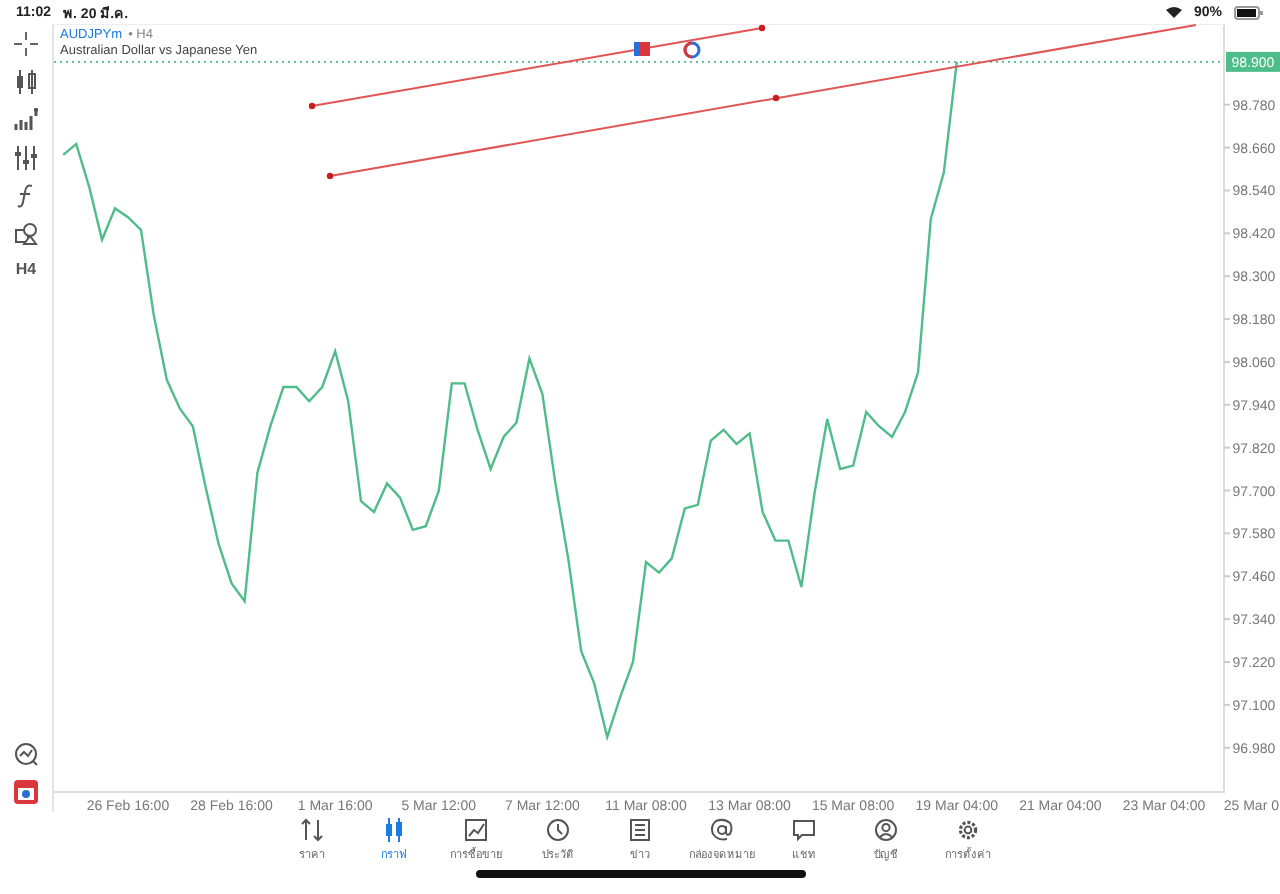 This screenshot has width=1280, height=894. I want to click on settings-icon, so click(968, 830).